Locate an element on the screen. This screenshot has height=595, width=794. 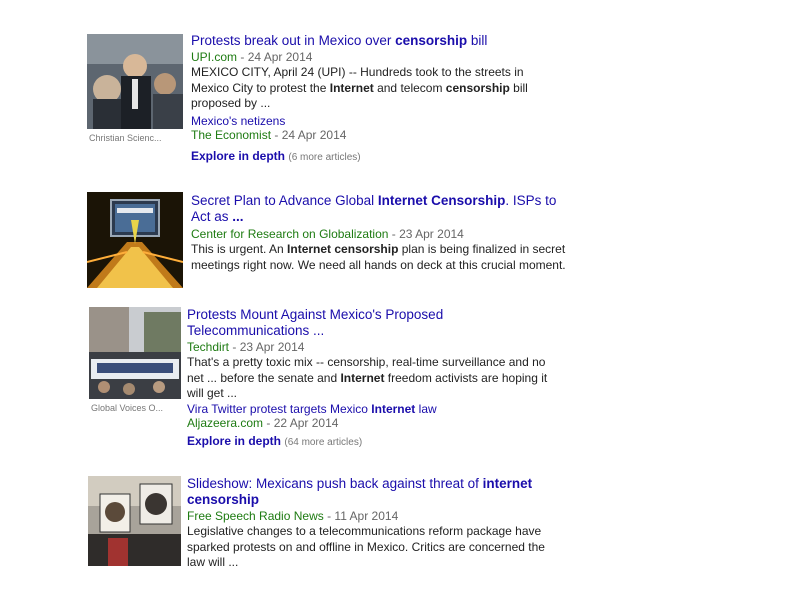
result-4-thumbnail is located at coordinates (134, 521).